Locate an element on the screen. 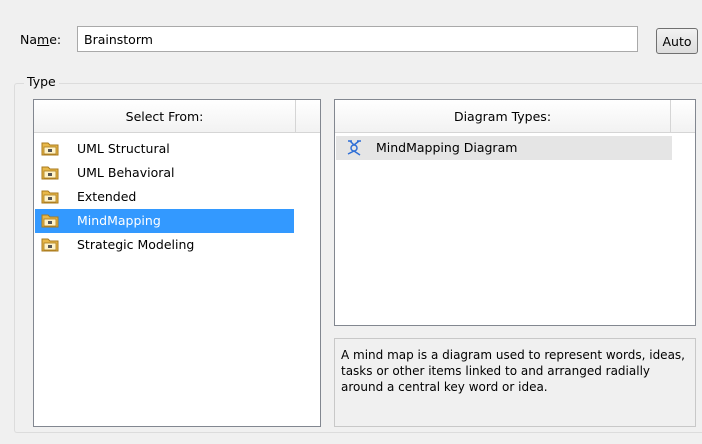  mindmap-diagram-icon is located at coordinates (354, 148).